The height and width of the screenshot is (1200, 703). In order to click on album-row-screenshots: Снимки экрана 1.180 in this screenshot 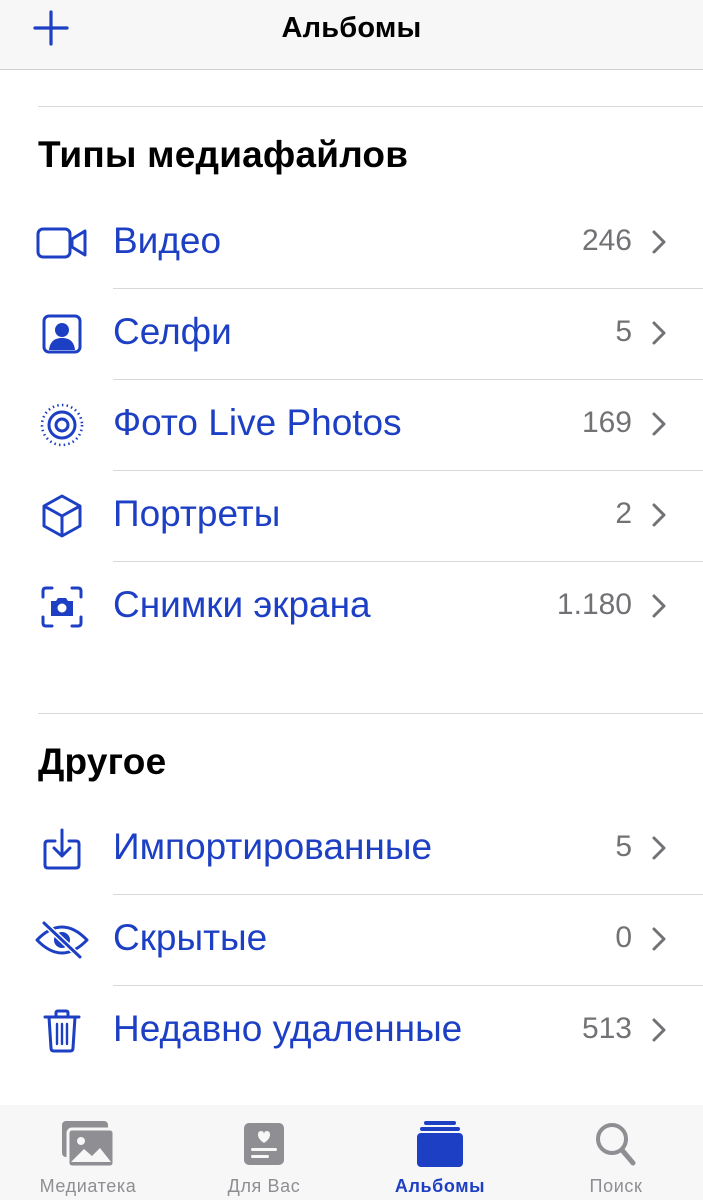, I will do `click(351, 607)`.